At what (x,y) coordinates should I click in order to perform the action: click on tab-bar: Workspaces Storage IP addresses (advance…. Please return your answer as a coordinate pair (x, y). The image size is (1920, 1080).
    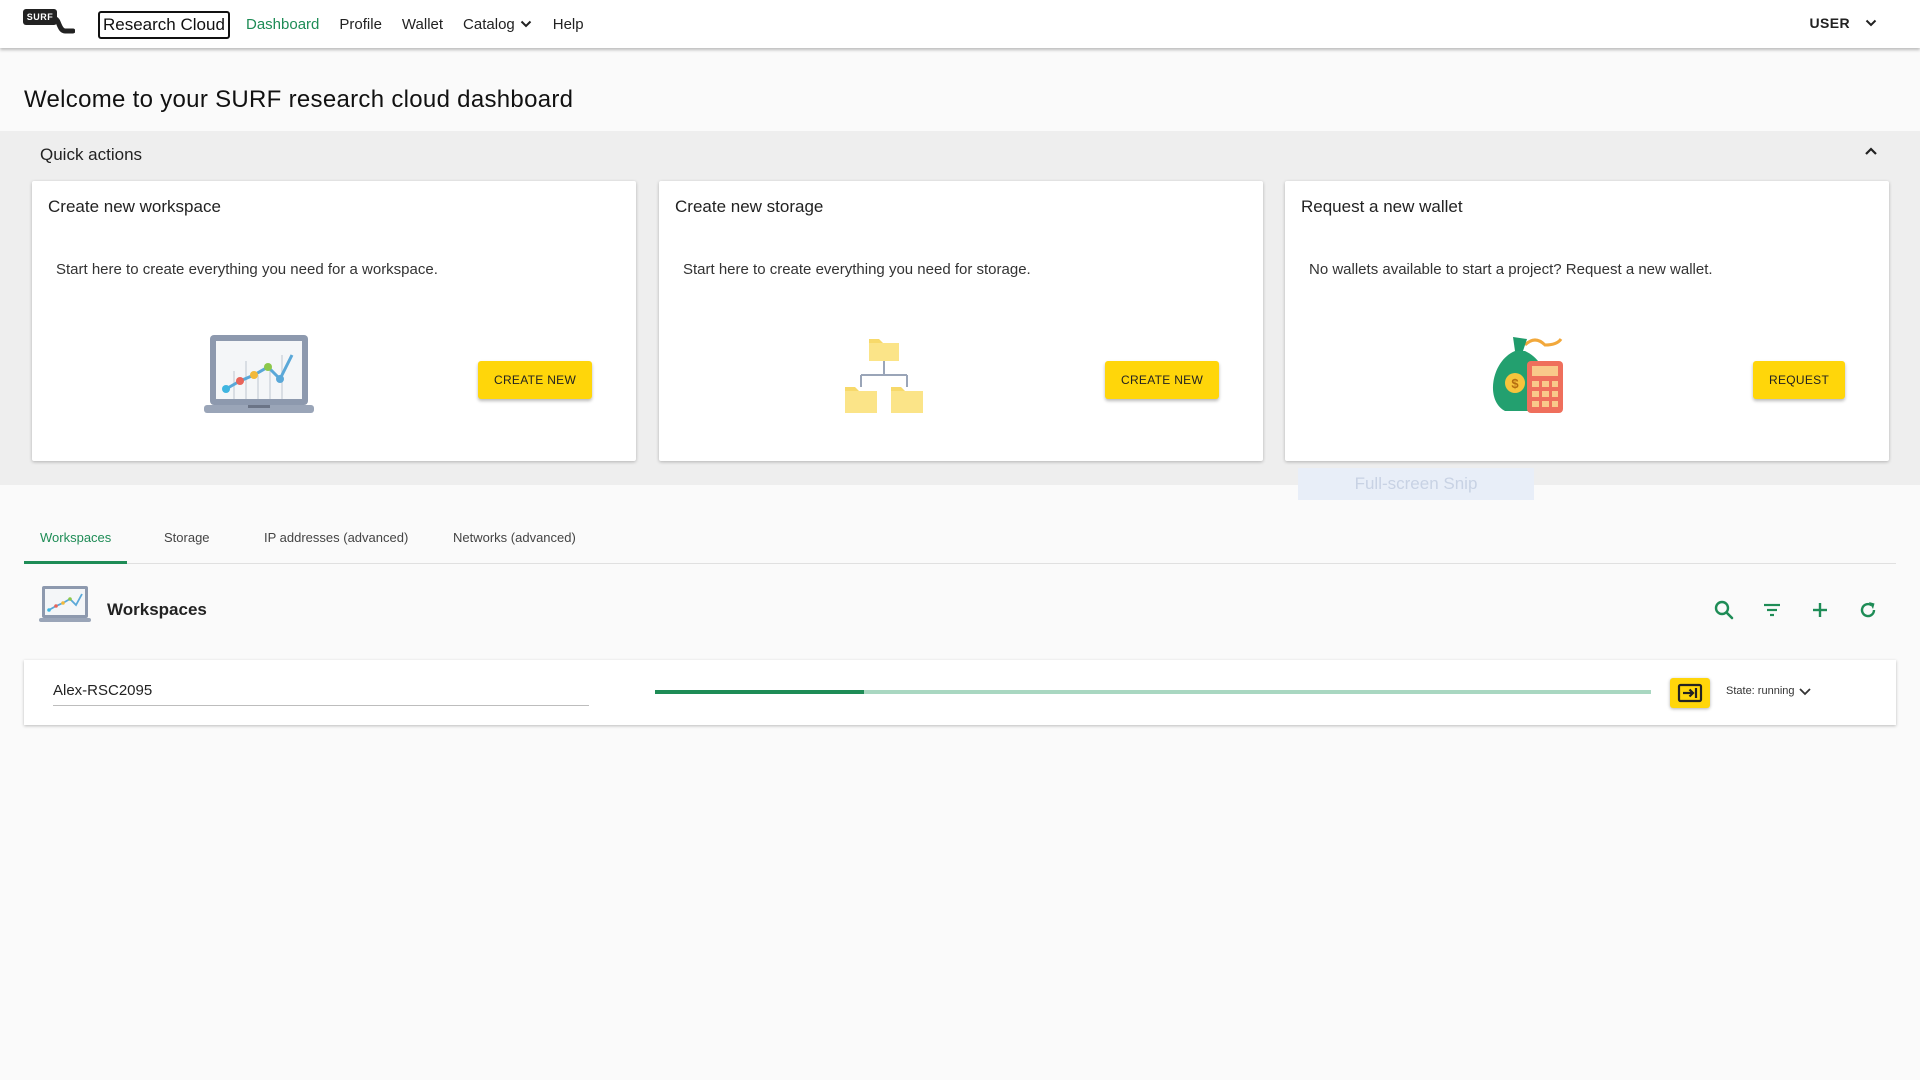
    Looking at the image, I should click on (960, 544).